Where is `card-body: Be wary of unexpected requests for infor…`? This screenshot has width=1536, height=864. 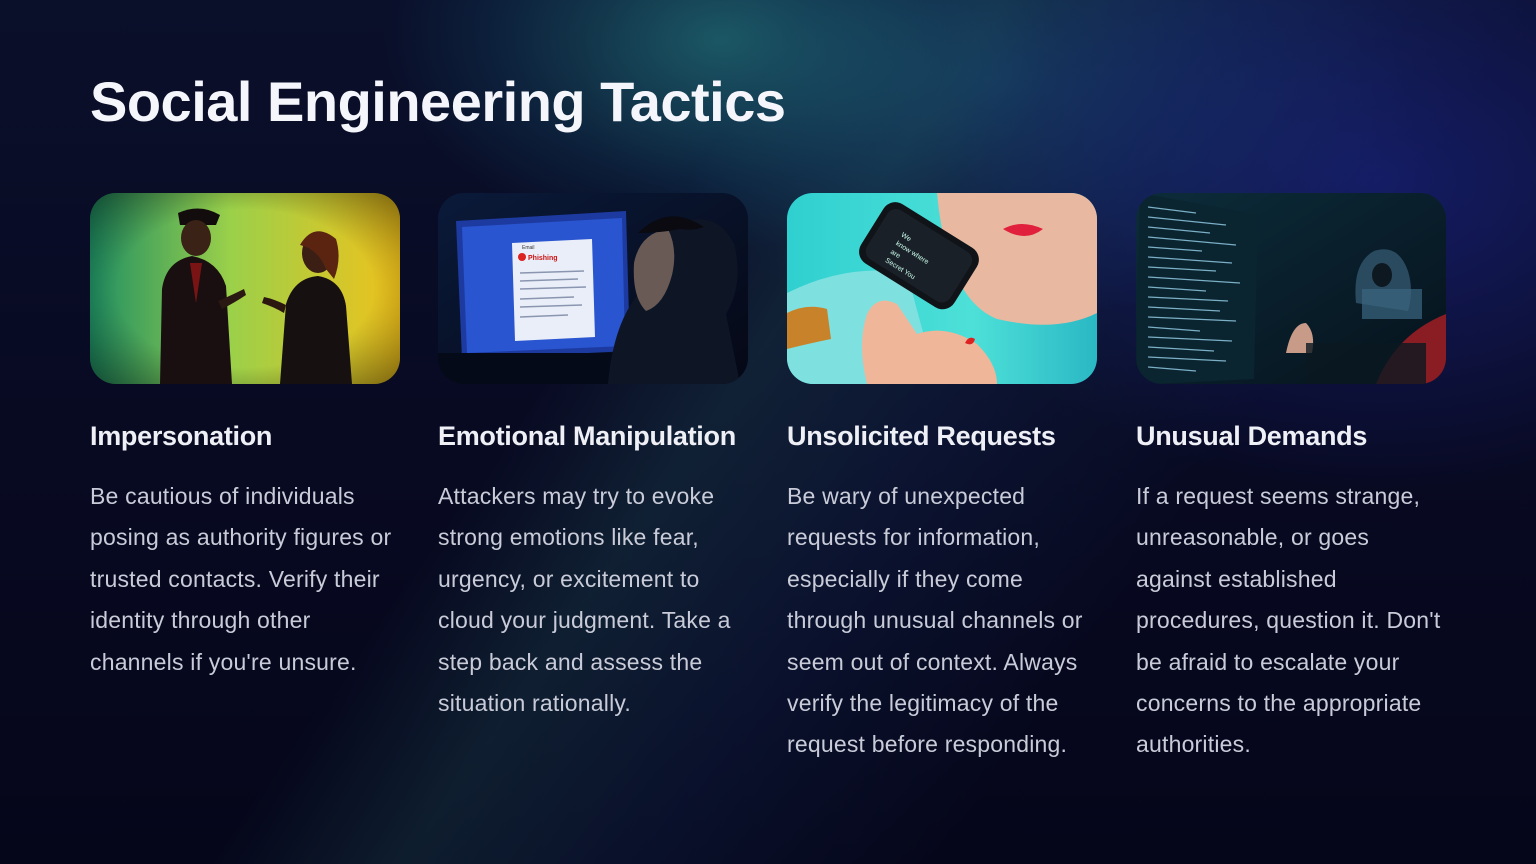
card-body: Be wary of unexpected requests for infor… is located at coordinates (935, 620).